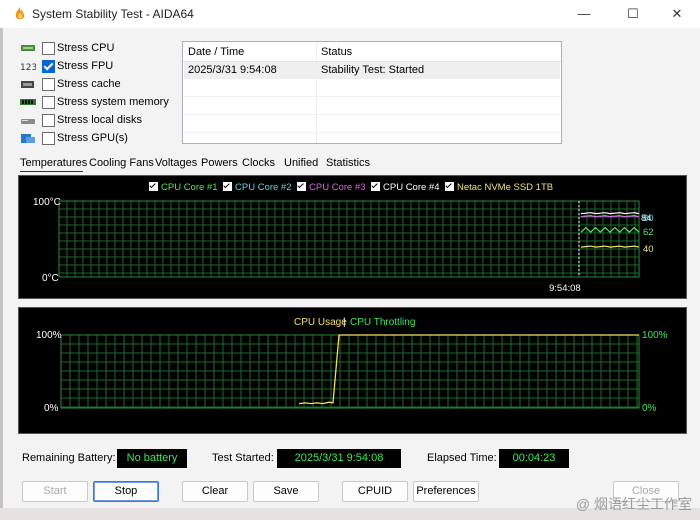 This screenshot has width=700, height=520. What do you see at coordinates (648, 249) in the screenshot?
I see `temp-right-label-40: 40` at bounding box center [648, 249].